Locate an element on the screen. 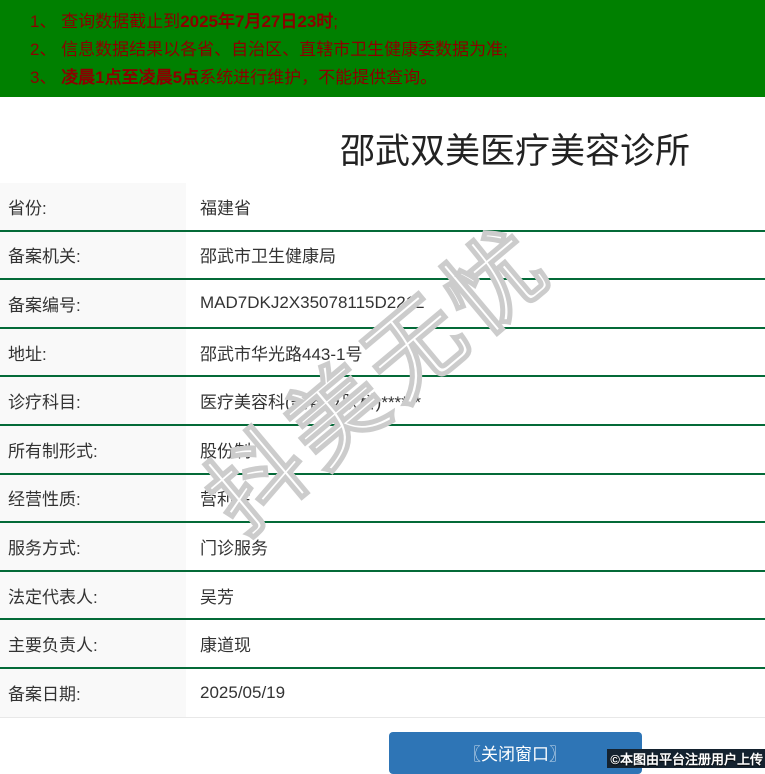 This screenshot has width=765, height=774. field-label: 诊疗科目: is located at coordinates (93, 400).